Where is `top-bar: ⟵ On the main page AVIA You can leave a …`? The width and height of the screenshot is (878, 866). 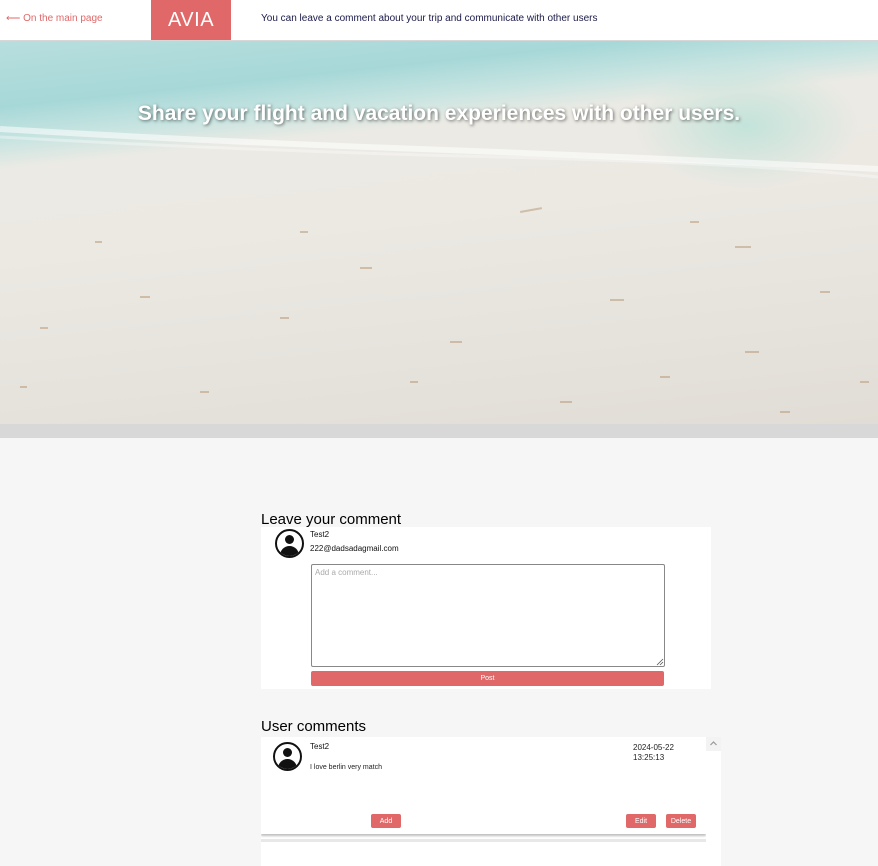
top-bar: ⟵ On the main page AVIA You can leave a … is located at coordinates (439, 20).